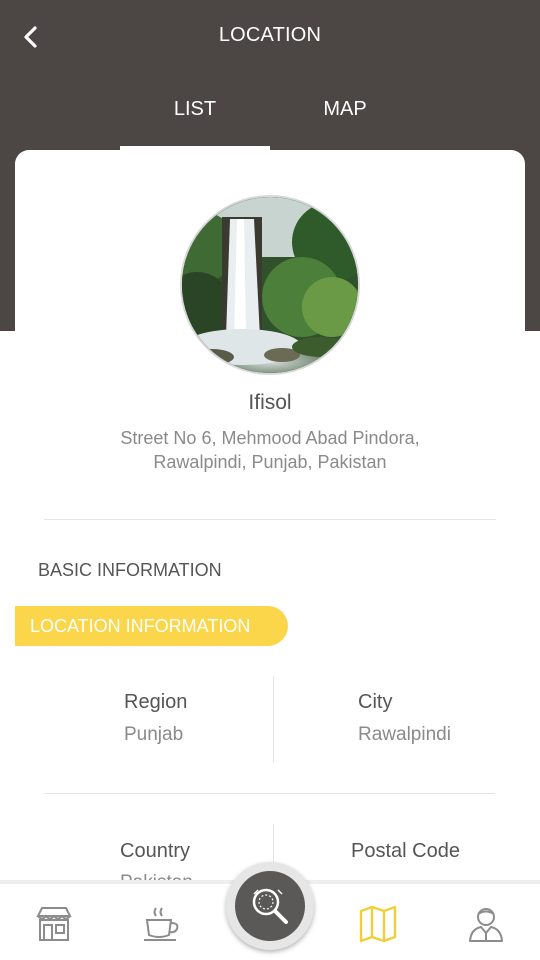 This screenshot has height=960, width=540. What do you see at coordinates (375, 702) in the screenshot?
I see `city-label: City` at bounding box center [375, 702].